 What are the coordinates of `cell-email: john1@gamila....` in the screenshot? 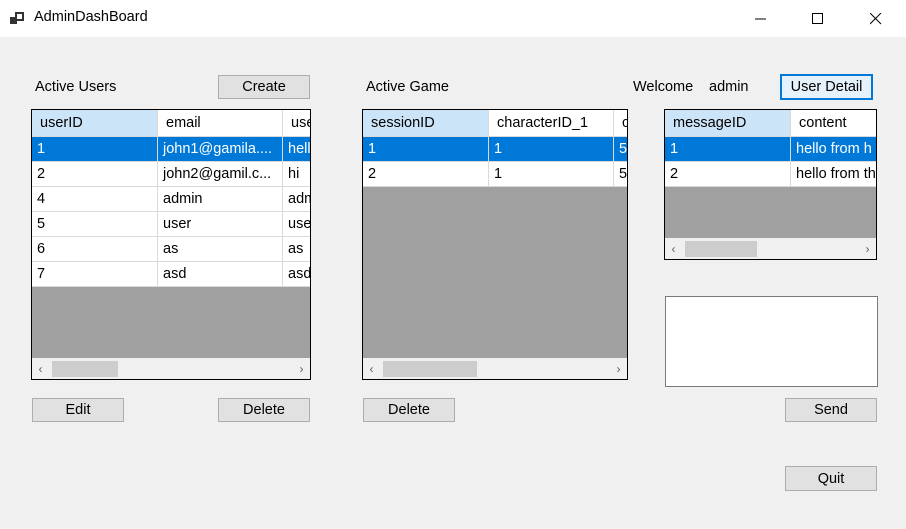 It's located at (220, 149).